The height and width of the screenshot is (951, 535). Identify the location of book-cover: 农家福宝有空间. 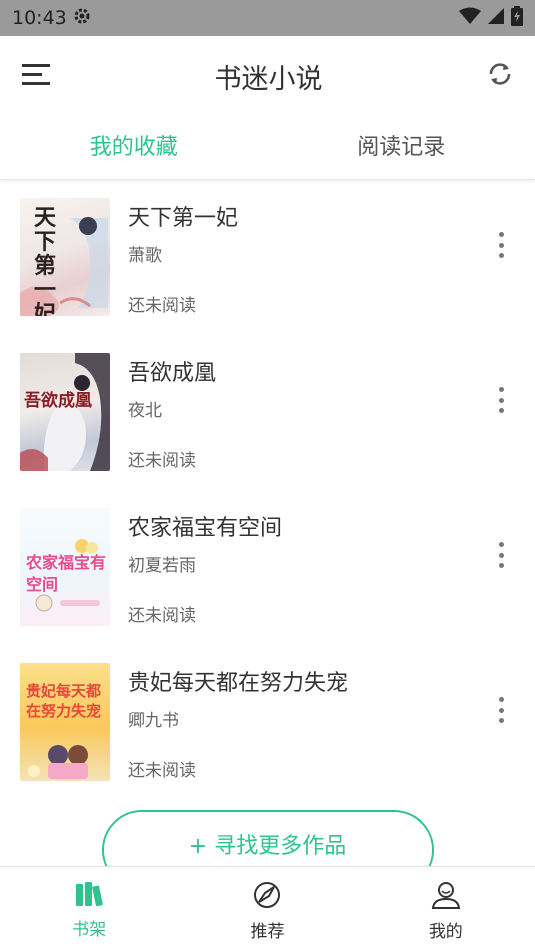
(65, 567).